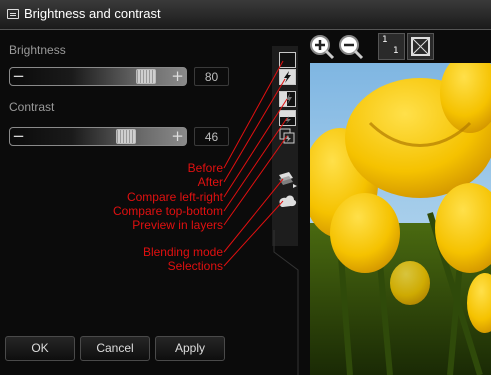 The image size is (491, 375). I want to click on annotation-preview-layers: Preview in layers, so click(177, 225).